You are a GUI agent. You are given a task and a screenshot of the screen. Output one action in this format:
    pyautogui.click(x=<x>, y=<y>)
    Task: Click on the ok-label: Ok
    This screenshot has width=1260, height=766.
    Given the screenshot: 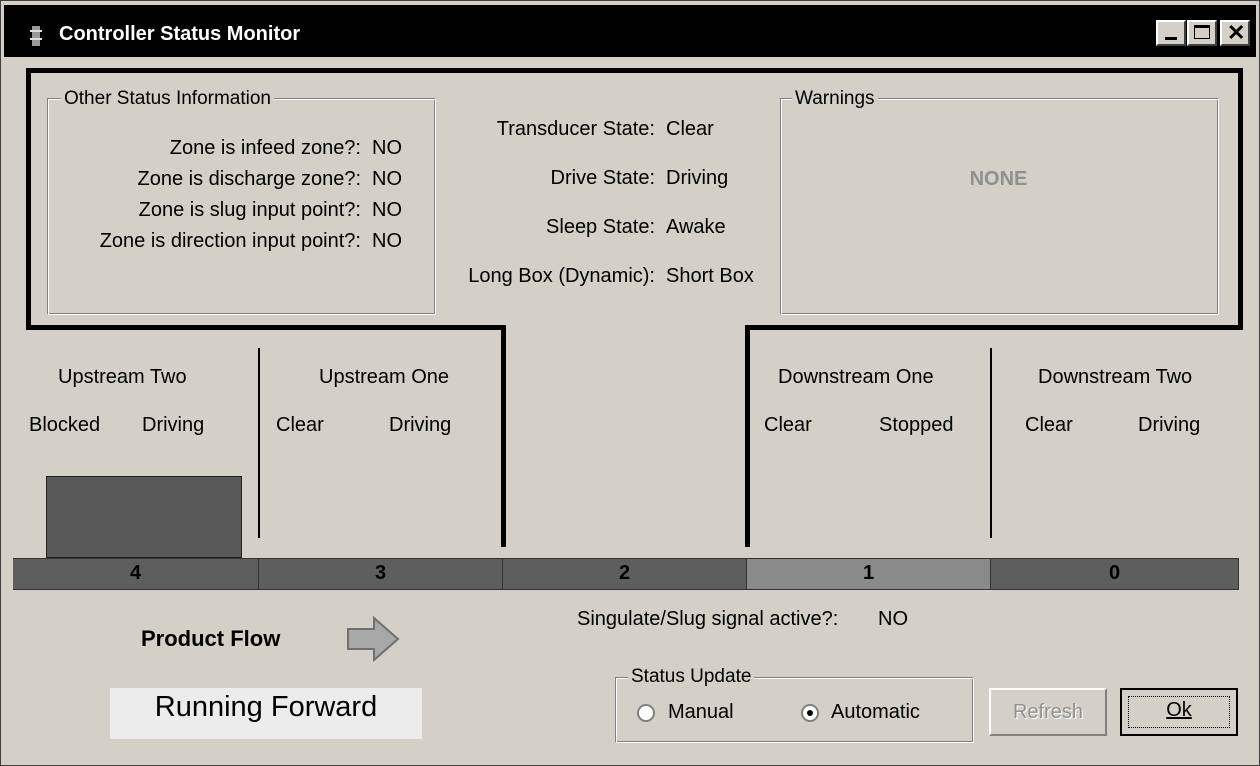 What is the action you would take?
    pyautogui.click(x=1179, y=710)
    